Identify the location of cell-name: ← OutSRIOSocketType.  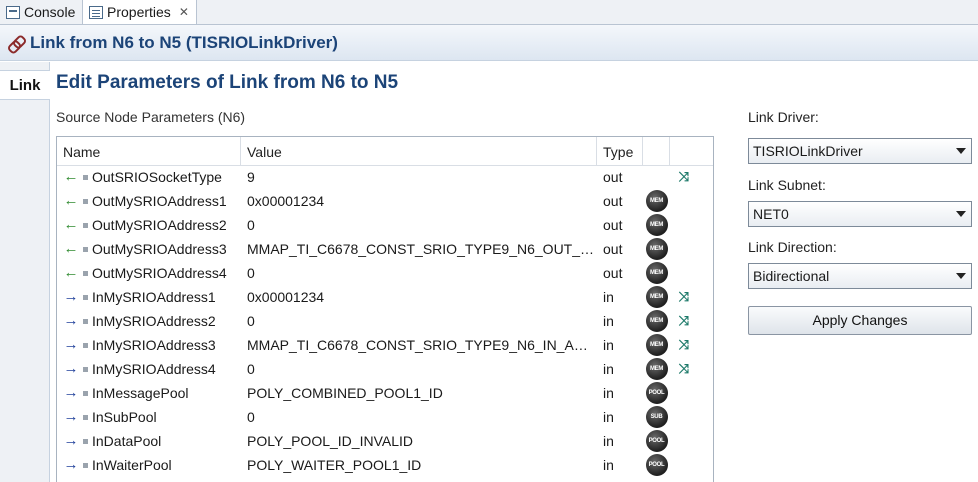
(151, 177).